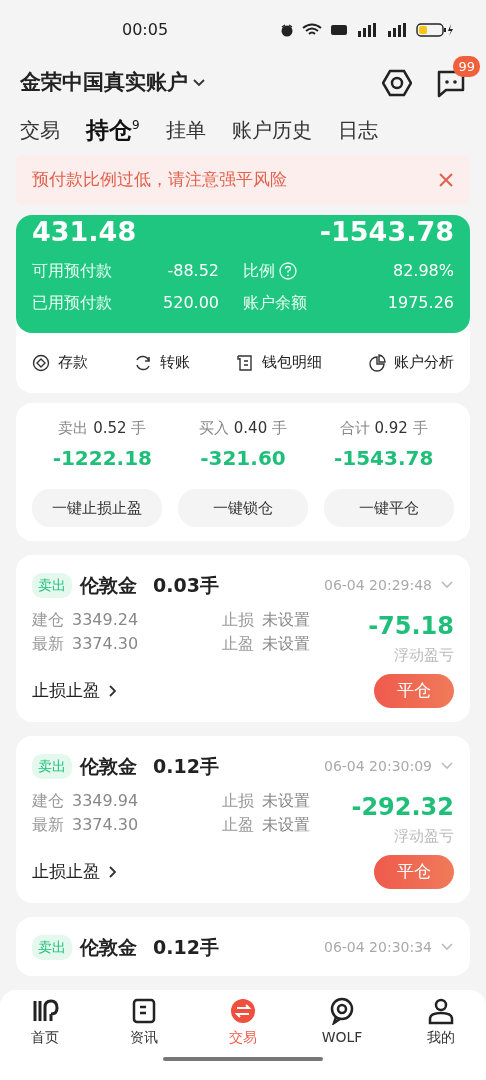 The width and height of the screenshot is (486, 1080). What do you see at coordinates (144, 1011) in the screenshot?
I see `document-icon` at bounding box center [144, 1011].